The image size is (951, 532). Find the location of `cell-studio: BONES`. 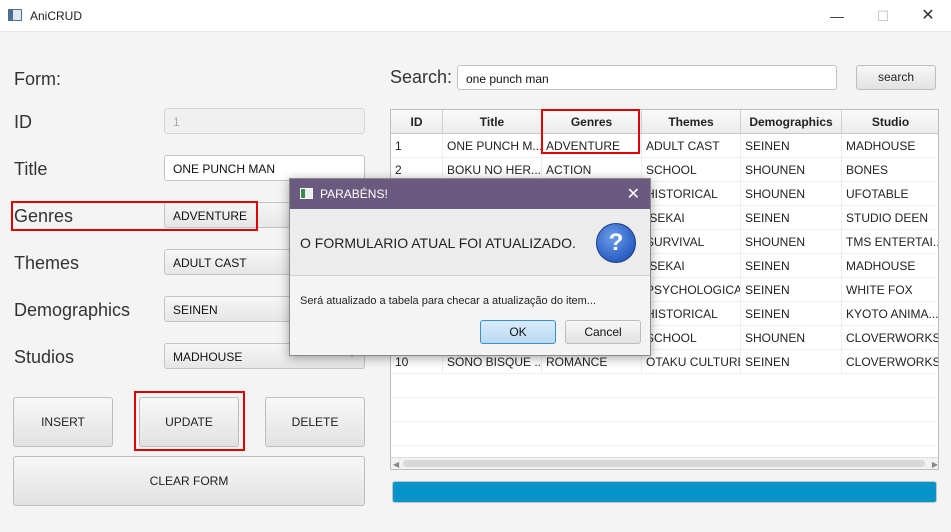

cell-studio: BONES is located at coordinates (890, 170).